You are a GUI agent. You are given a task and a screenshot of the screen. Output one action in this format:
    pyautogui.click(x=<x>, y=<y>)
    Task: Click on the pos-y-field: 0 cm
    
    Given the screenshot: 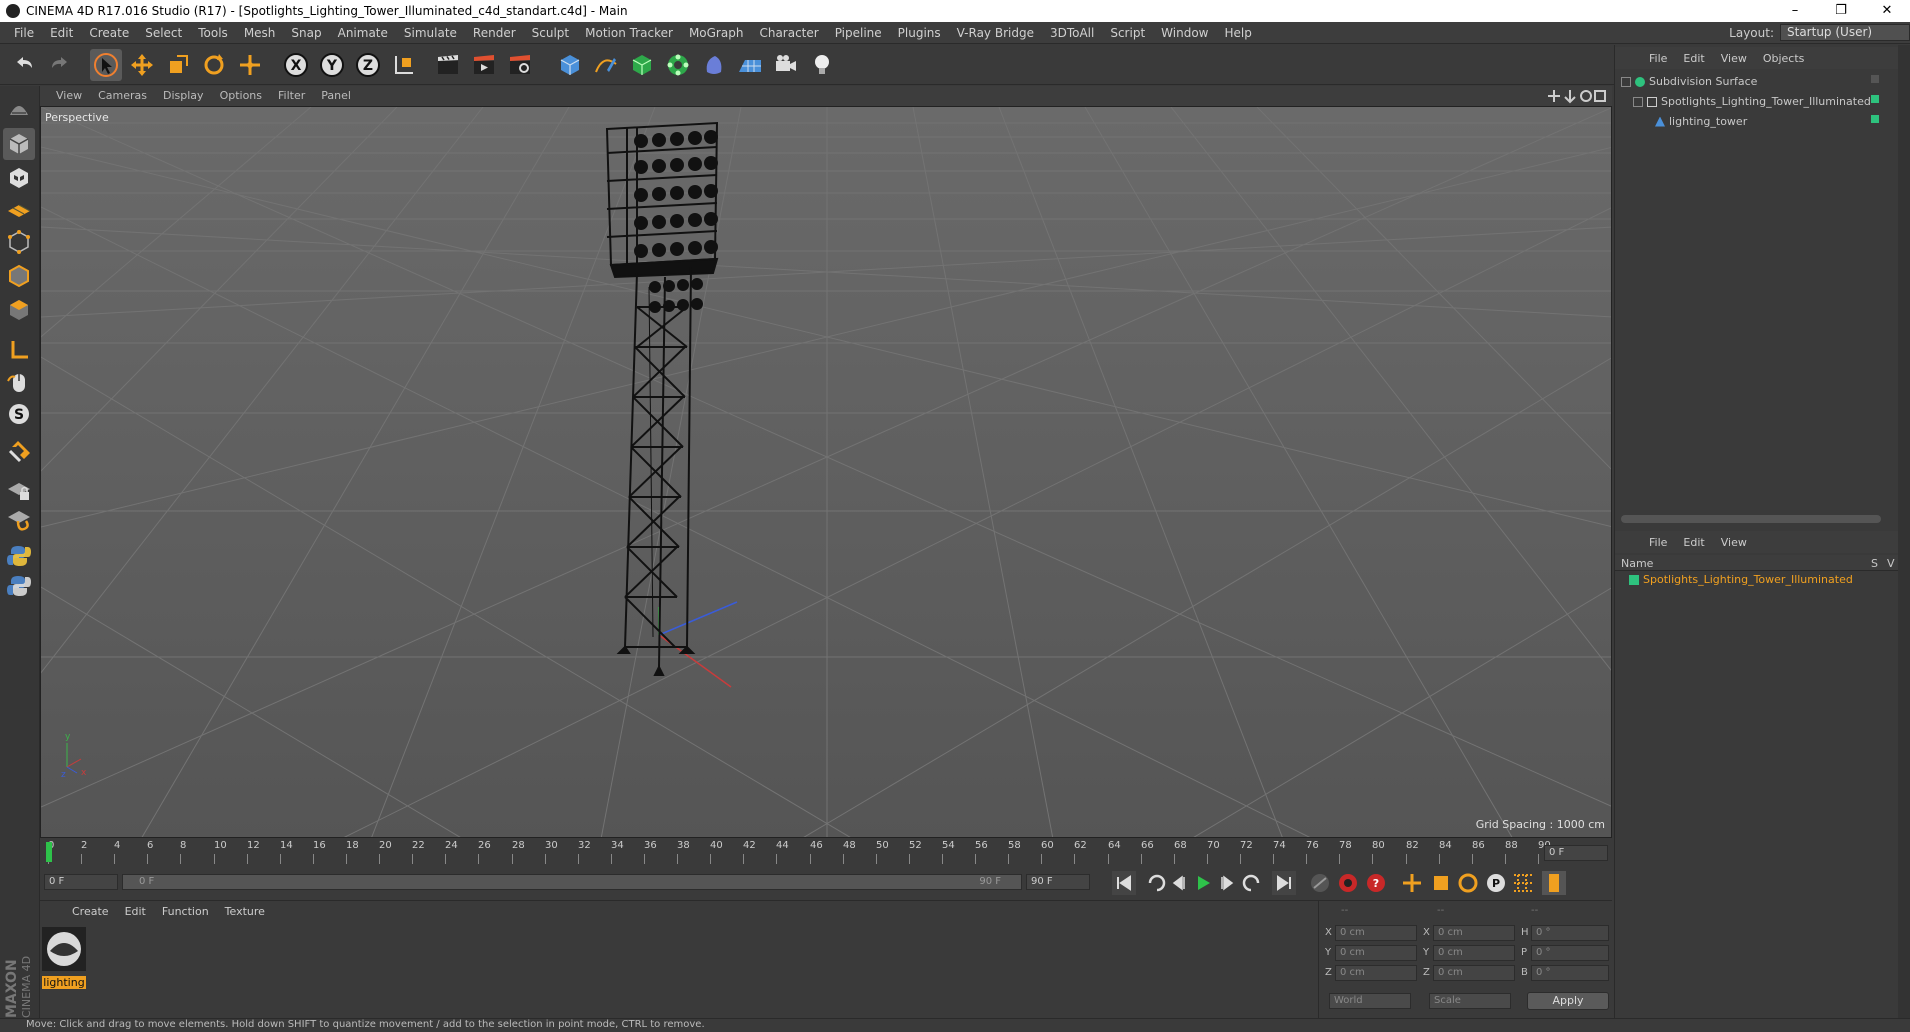 What is the action you would take?
    pyautogui.click(x=1376, y=953)
    